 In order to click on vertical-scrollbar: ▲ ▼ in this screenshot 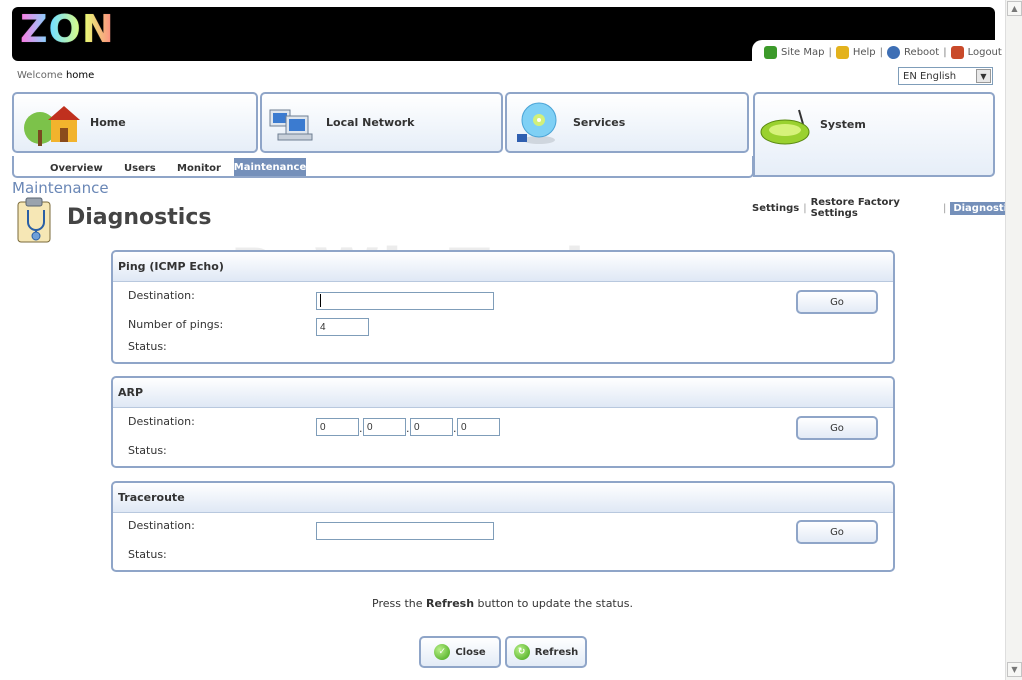, I will do `click(1013, 340)`.